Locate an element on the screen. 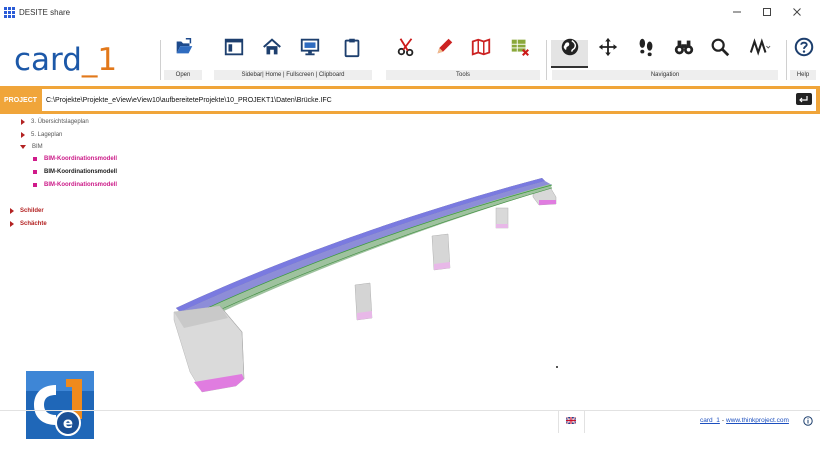 The width and height of the screenshot is (820, 462). move-arrows-icon is located at coordinates (608, 47).